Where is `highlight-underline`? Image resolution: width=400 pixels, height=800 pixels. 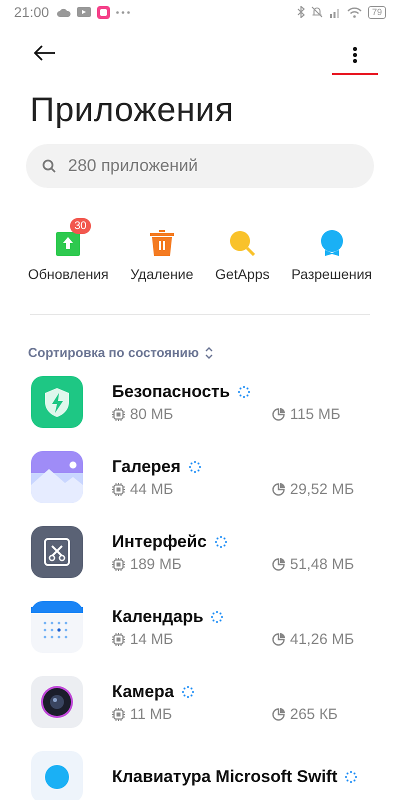
highlight-underline is located at coordinates (355, 74).